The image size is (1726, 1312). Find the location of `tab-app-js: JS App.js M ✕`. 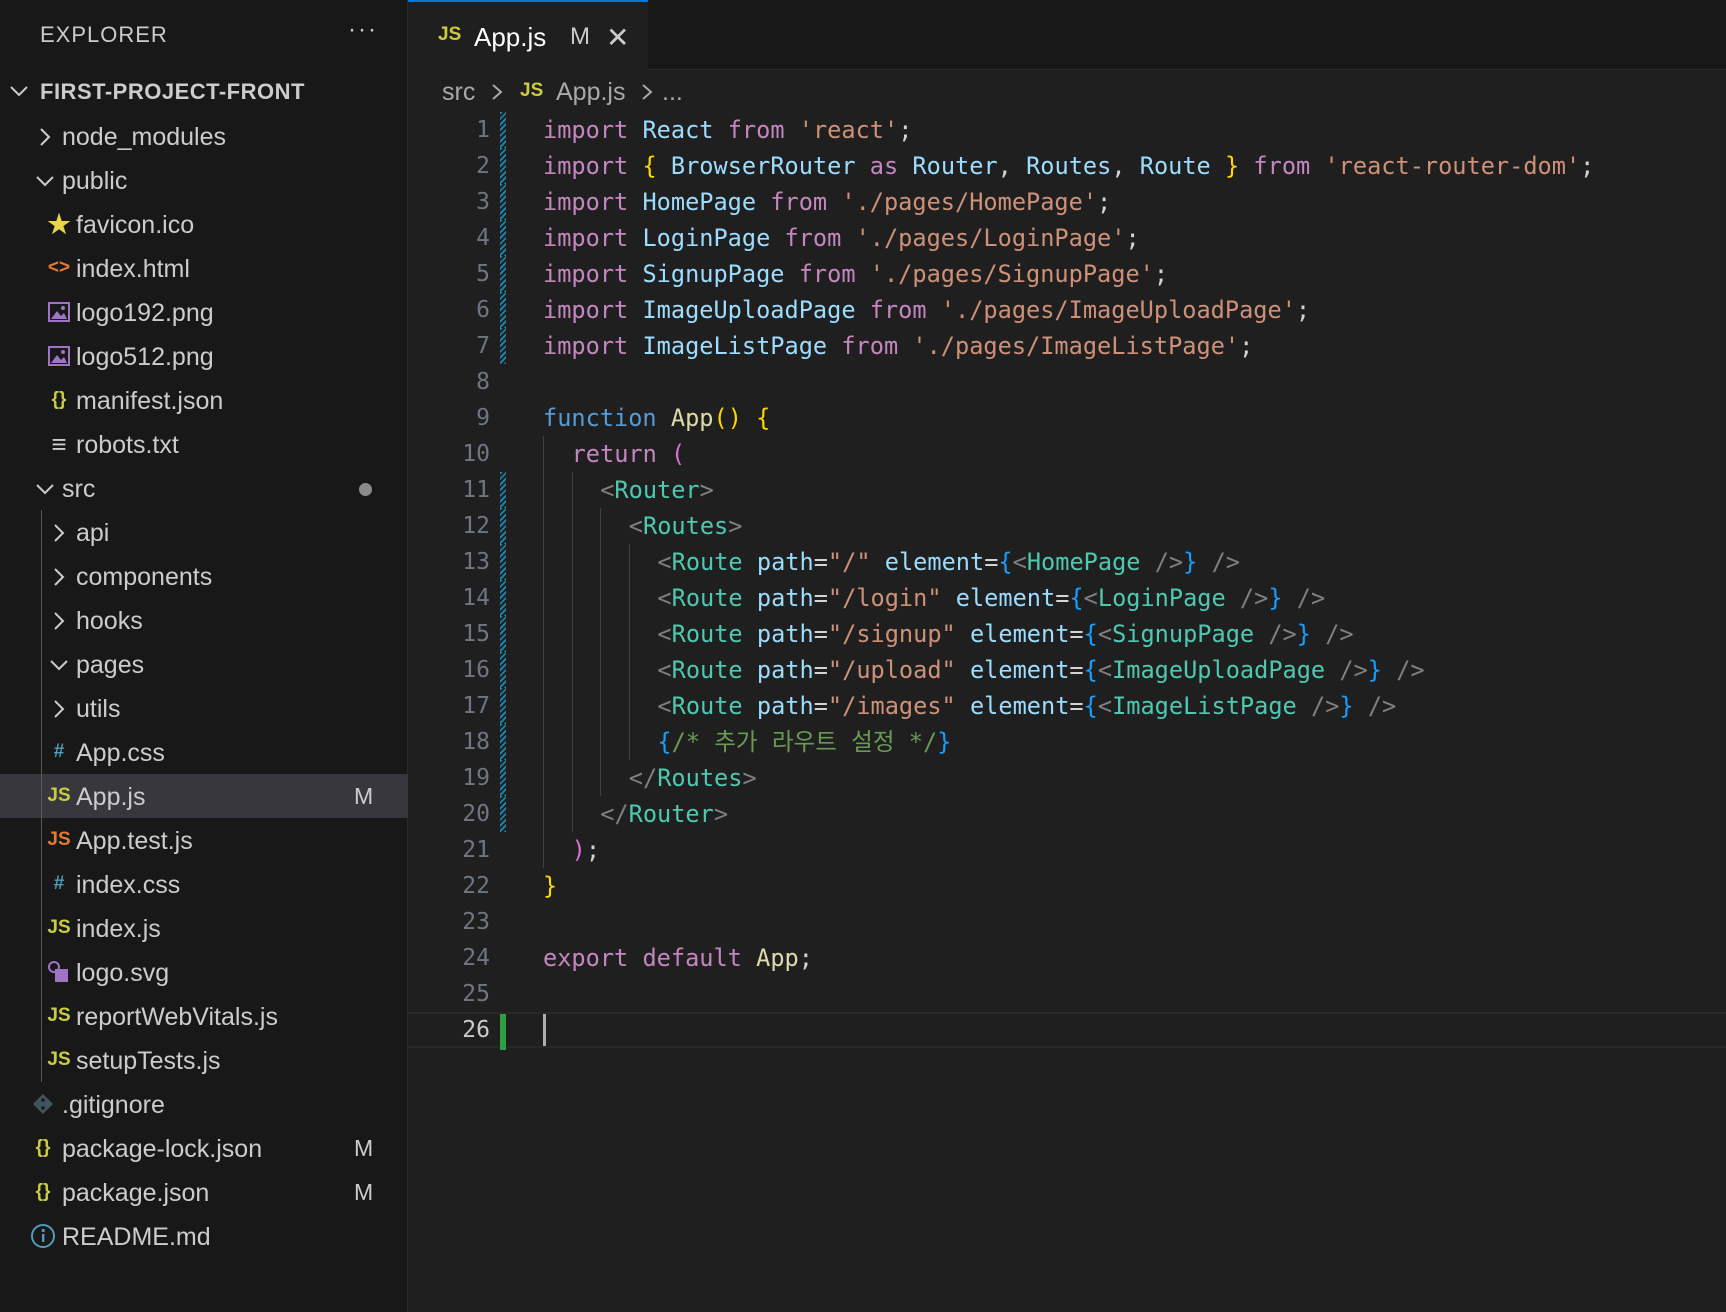

tab-app-js: JS App.js M ✕ is located at coordinates (528, 35).